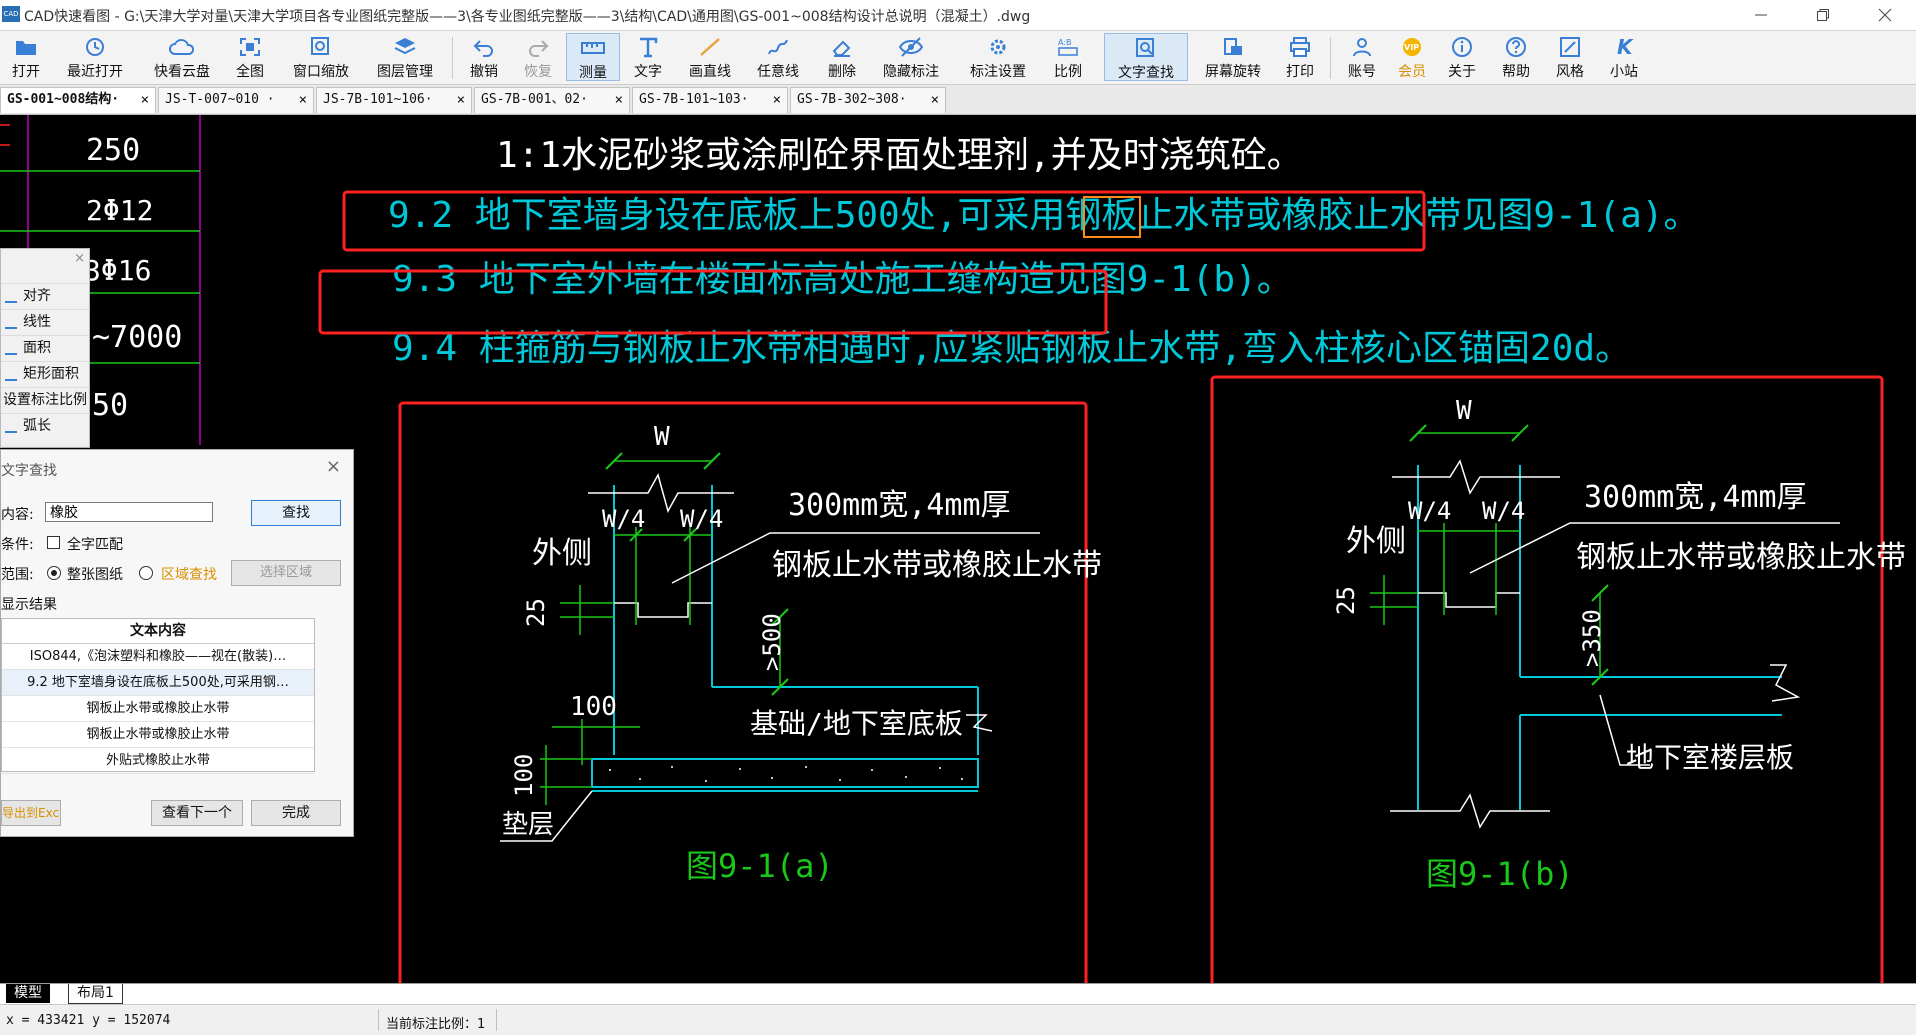 Image resolution: width=1916 pixels, height=1035 pixels. What do you see at coordinates (26, 57) in the screenshot?
I see `open-button: 打开` at bounding box center [26, 57].